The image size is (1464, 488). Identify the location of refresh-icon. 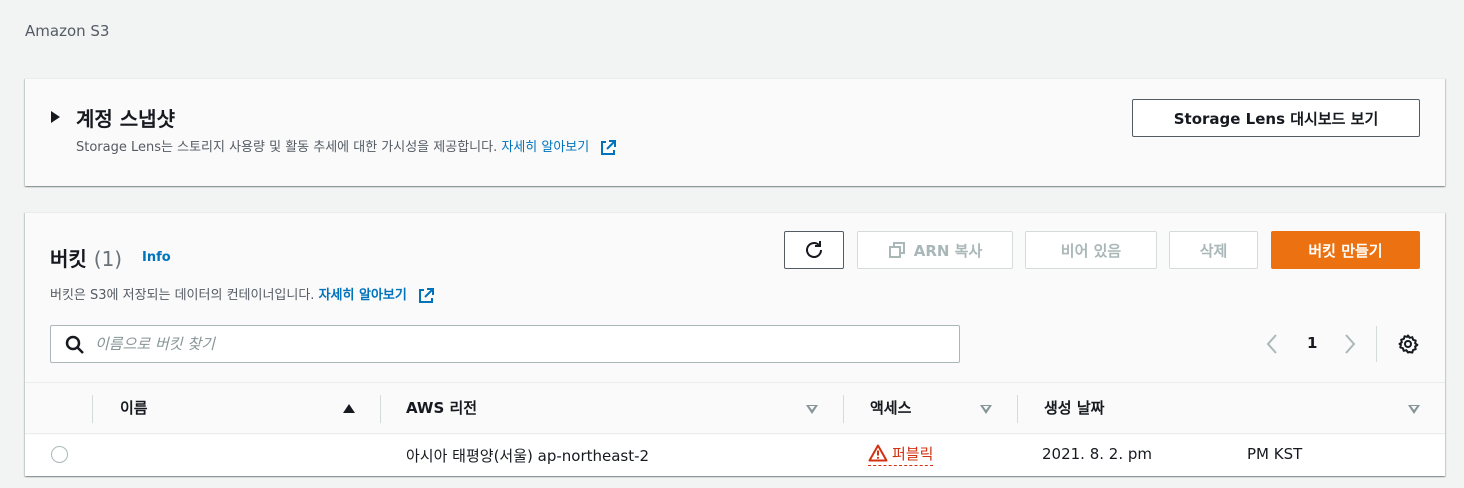
(814, 249).